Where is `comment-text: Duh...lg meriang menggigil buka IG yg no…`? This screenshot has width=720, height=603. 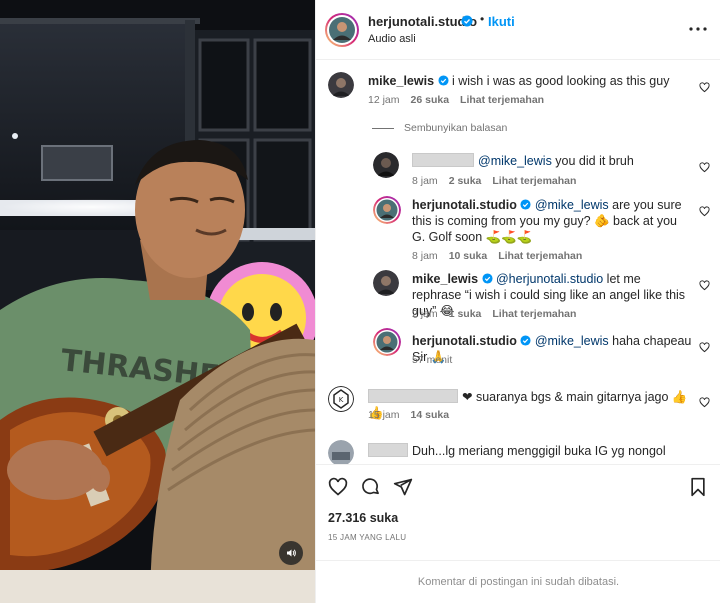 comment-text: Duh...lg meriang menggigil buka IG yg no… is located at coordinates (528, 451).